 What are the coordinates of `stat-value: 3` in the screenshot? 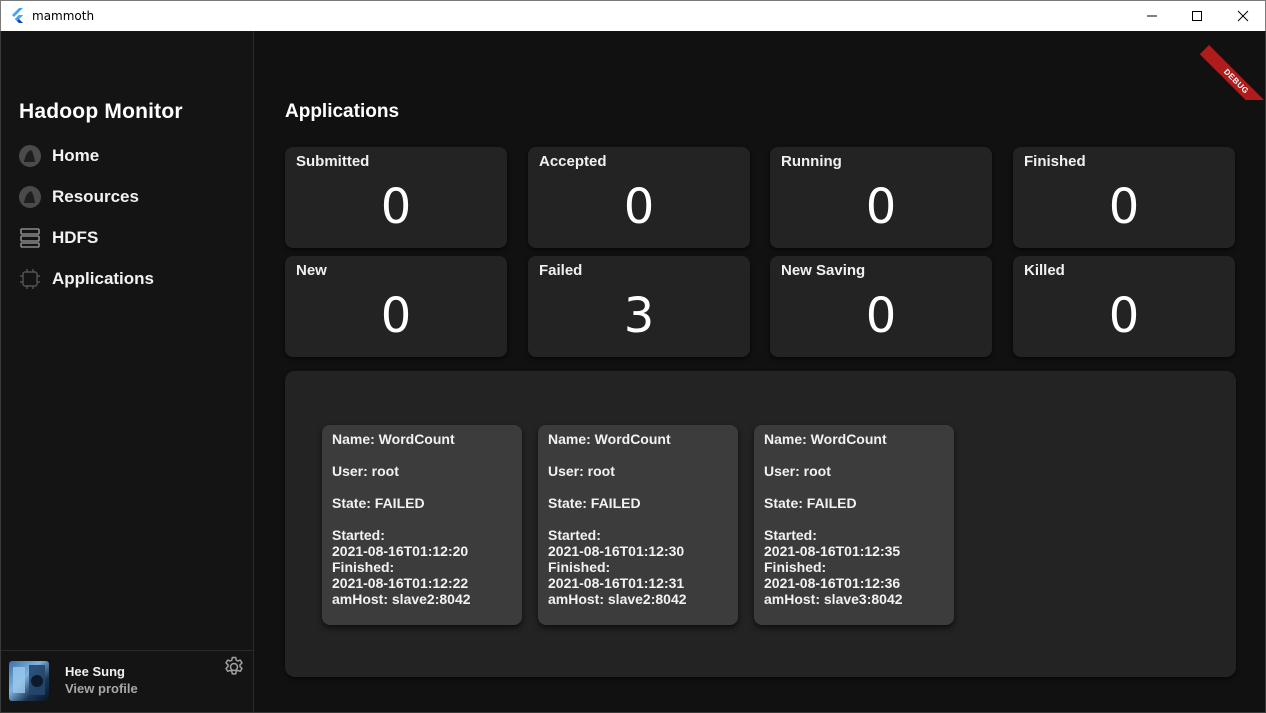 It's located at (639, 316).